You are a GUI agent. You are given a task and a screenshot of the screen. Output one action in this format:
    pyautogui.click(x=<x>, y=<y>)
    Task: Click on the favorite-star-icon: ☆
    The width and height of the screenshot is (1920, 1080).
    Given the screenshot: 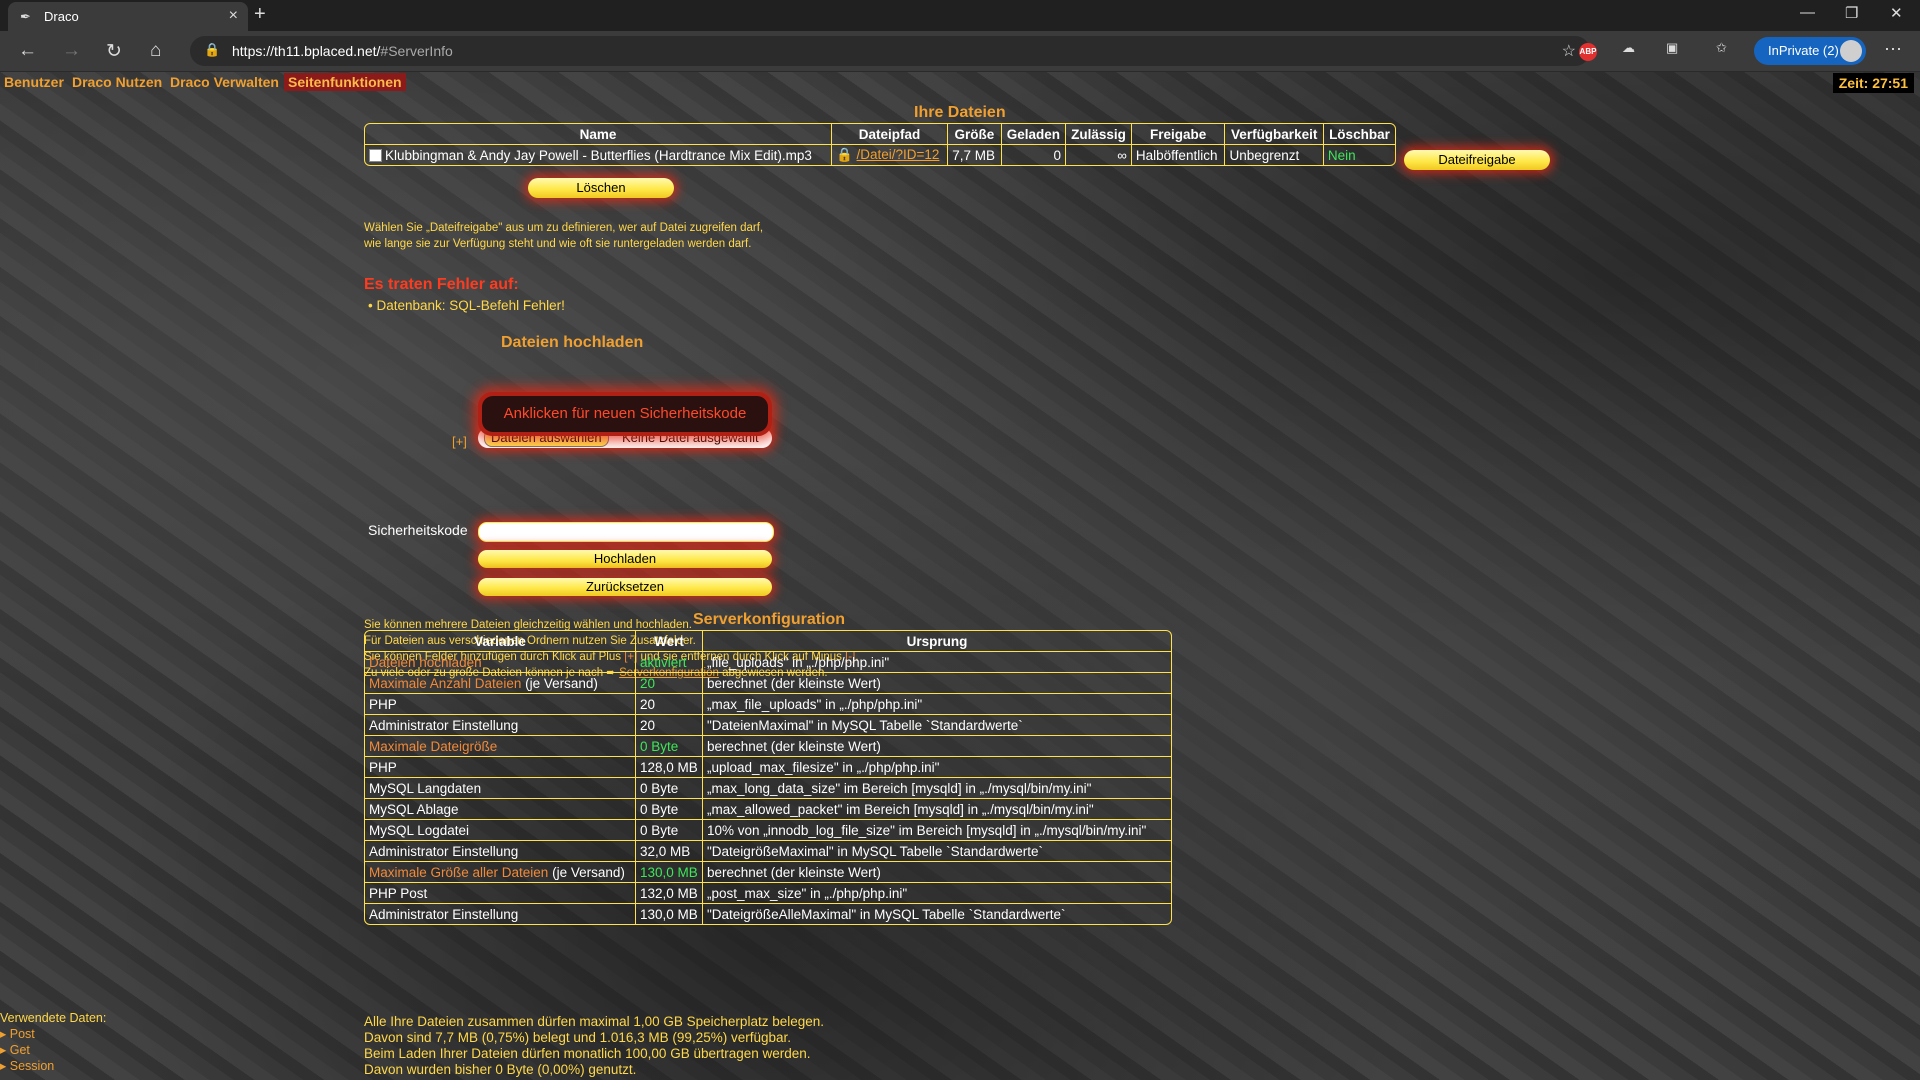 What is the action you would take?
    pyautogui.click(x=1569, y=51)
    